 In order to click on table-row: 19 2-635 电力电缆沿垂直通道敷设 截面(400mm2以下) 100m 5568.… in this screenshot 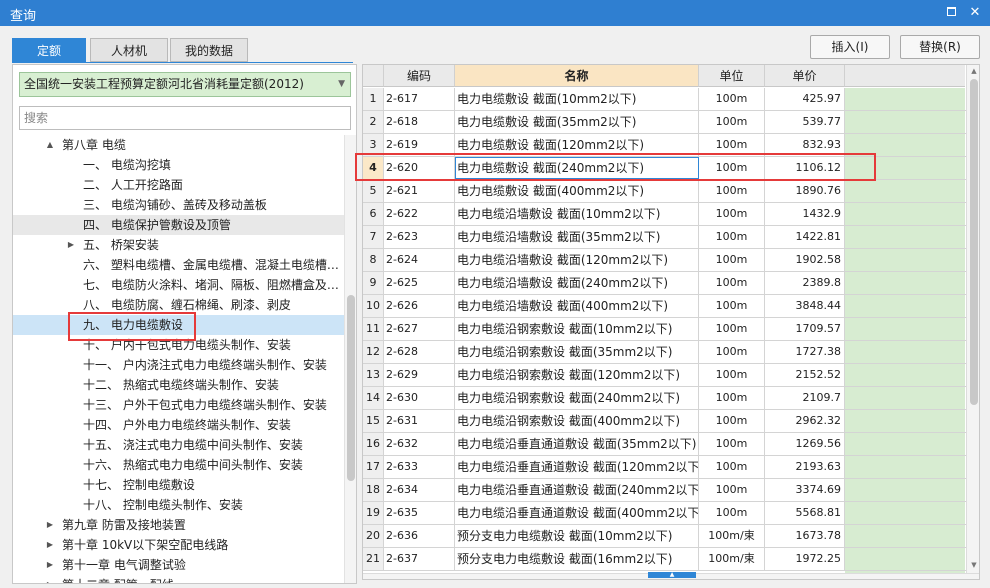, I will do `click(665, 513)`.